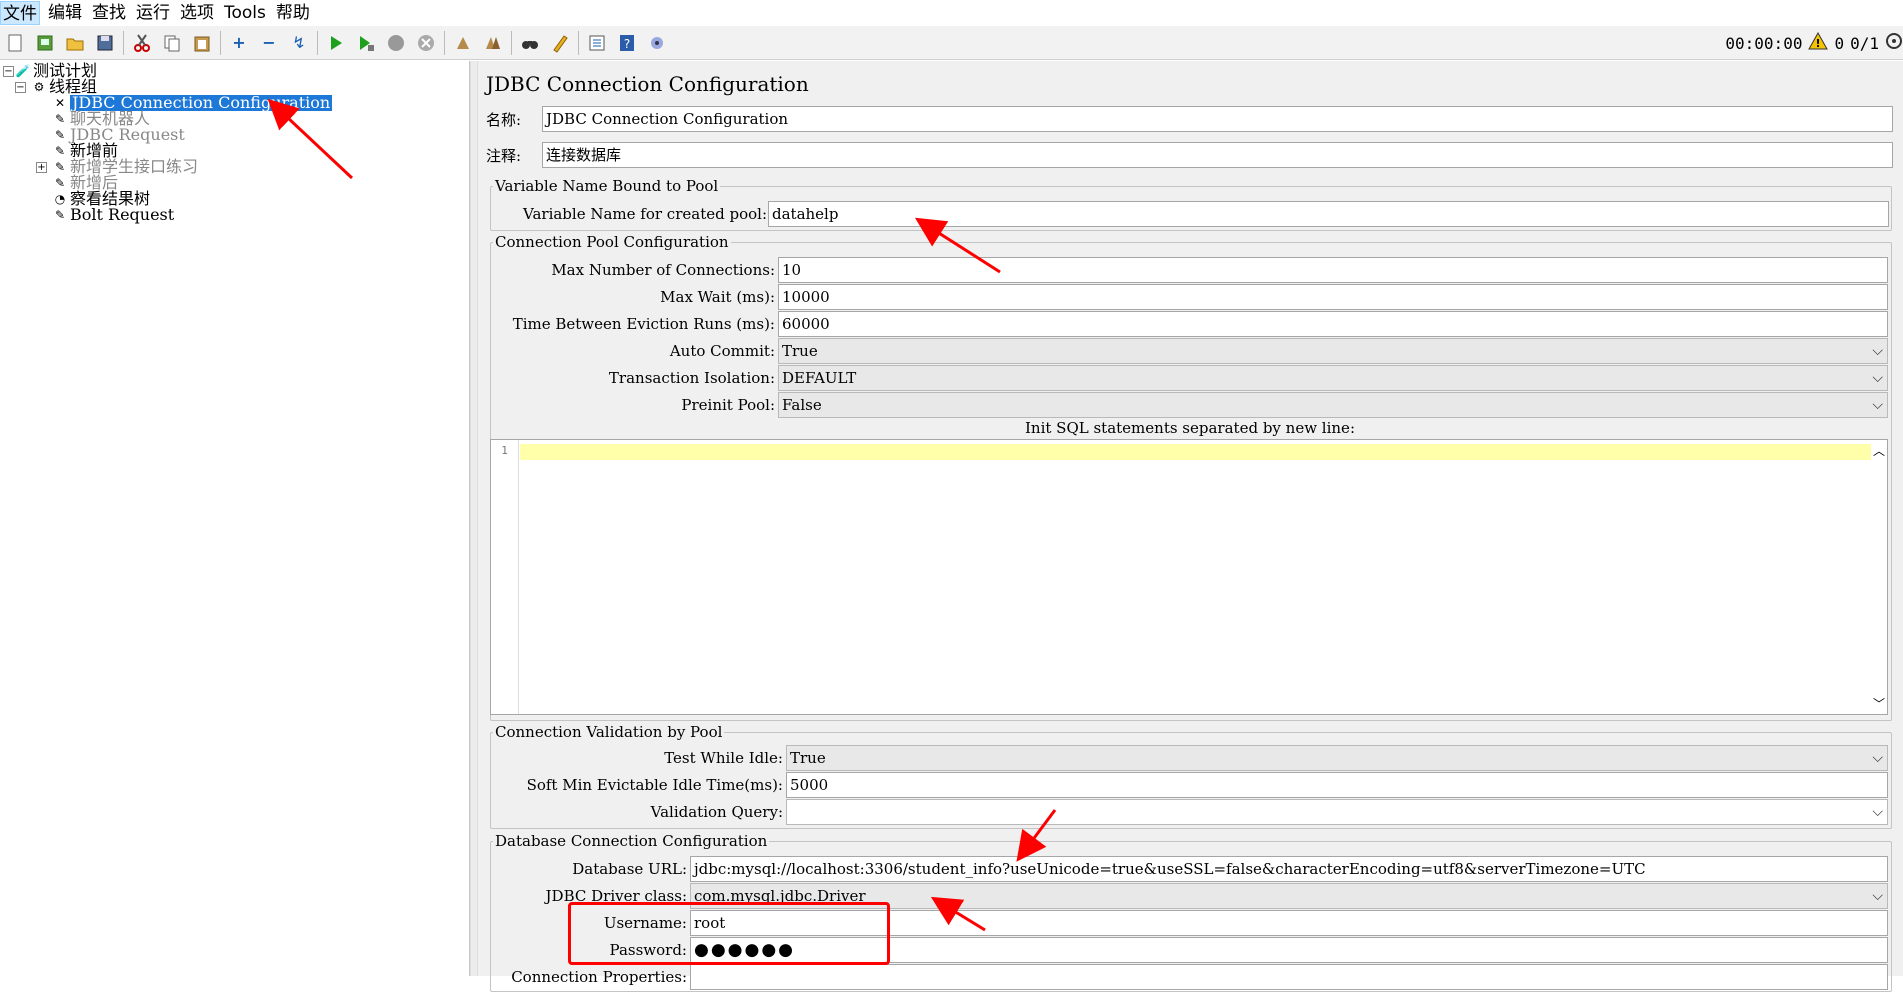 This screenshot has height=992, width=1903. What do you see at coordinates (336, 43) in the screenshot?
I see `start-icon` at bounding box center [336, 43].